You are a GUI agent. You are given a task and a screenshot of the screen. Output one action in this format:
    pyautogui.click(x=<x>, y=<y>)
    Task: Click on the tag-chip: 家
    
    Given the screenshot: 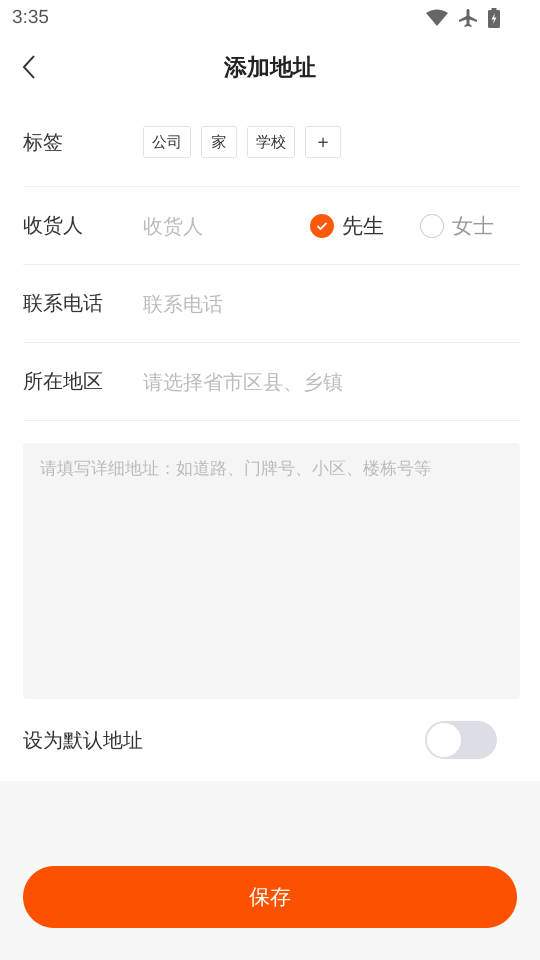 What is the action you would take?
    pyautogui.click(x=219, y=142)
    